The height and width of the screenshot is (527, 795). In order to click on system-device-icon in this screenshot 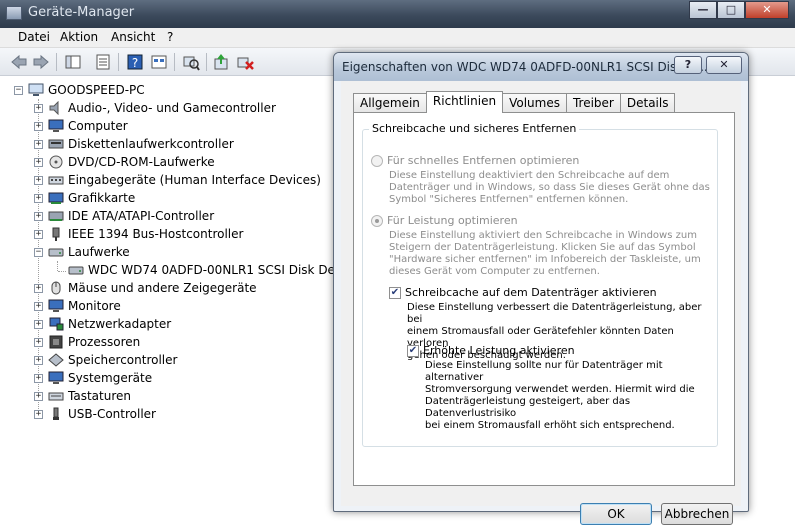, I will do `click(56, 377)`.